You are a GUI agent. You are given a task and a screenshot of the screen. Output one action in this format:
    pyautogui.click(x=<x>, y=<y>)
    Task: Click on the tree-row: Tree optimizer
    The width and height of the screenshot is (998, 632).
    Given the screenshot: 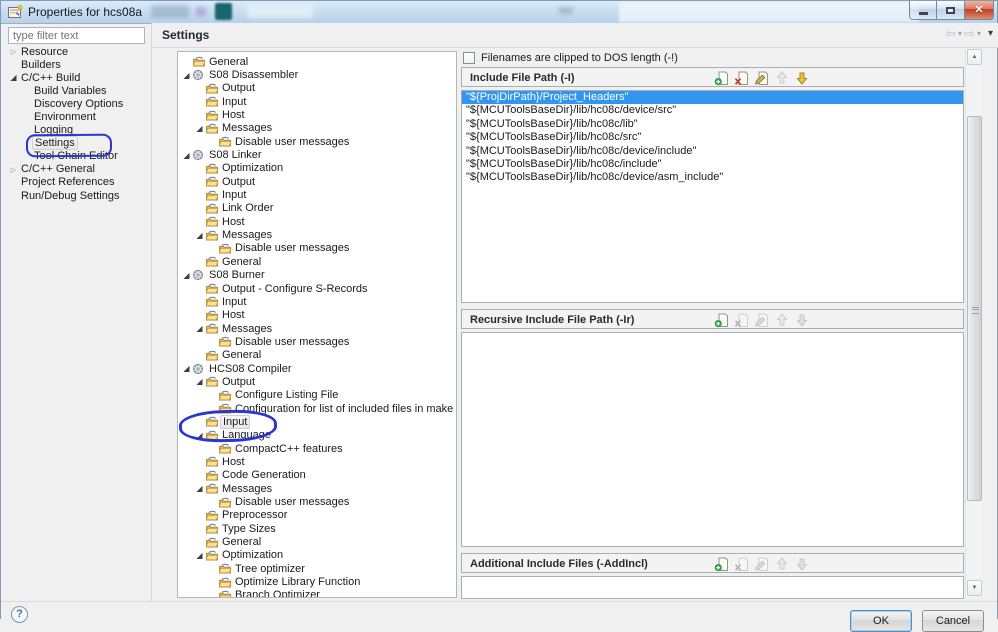 What is the action you would take?
    pyautogui.click(x=317, y=568)
    